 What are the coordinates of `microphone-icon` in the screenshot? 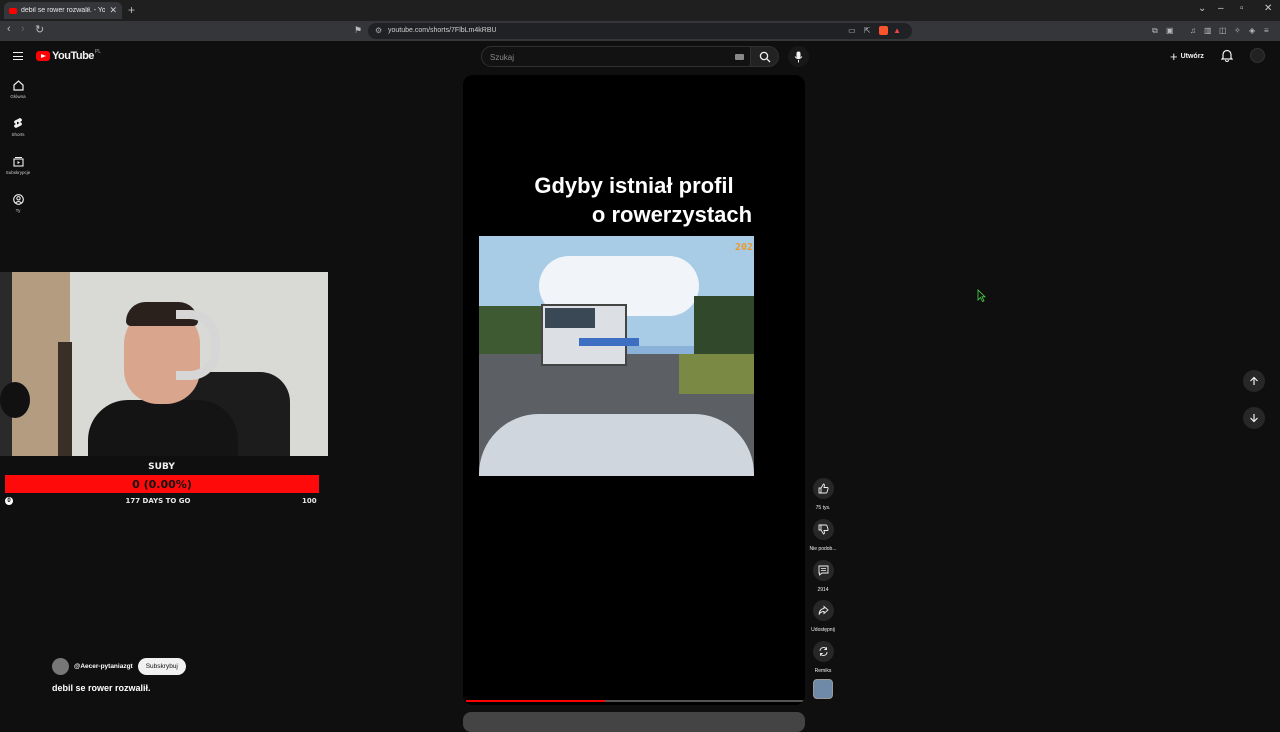 It's located at (798, 56).